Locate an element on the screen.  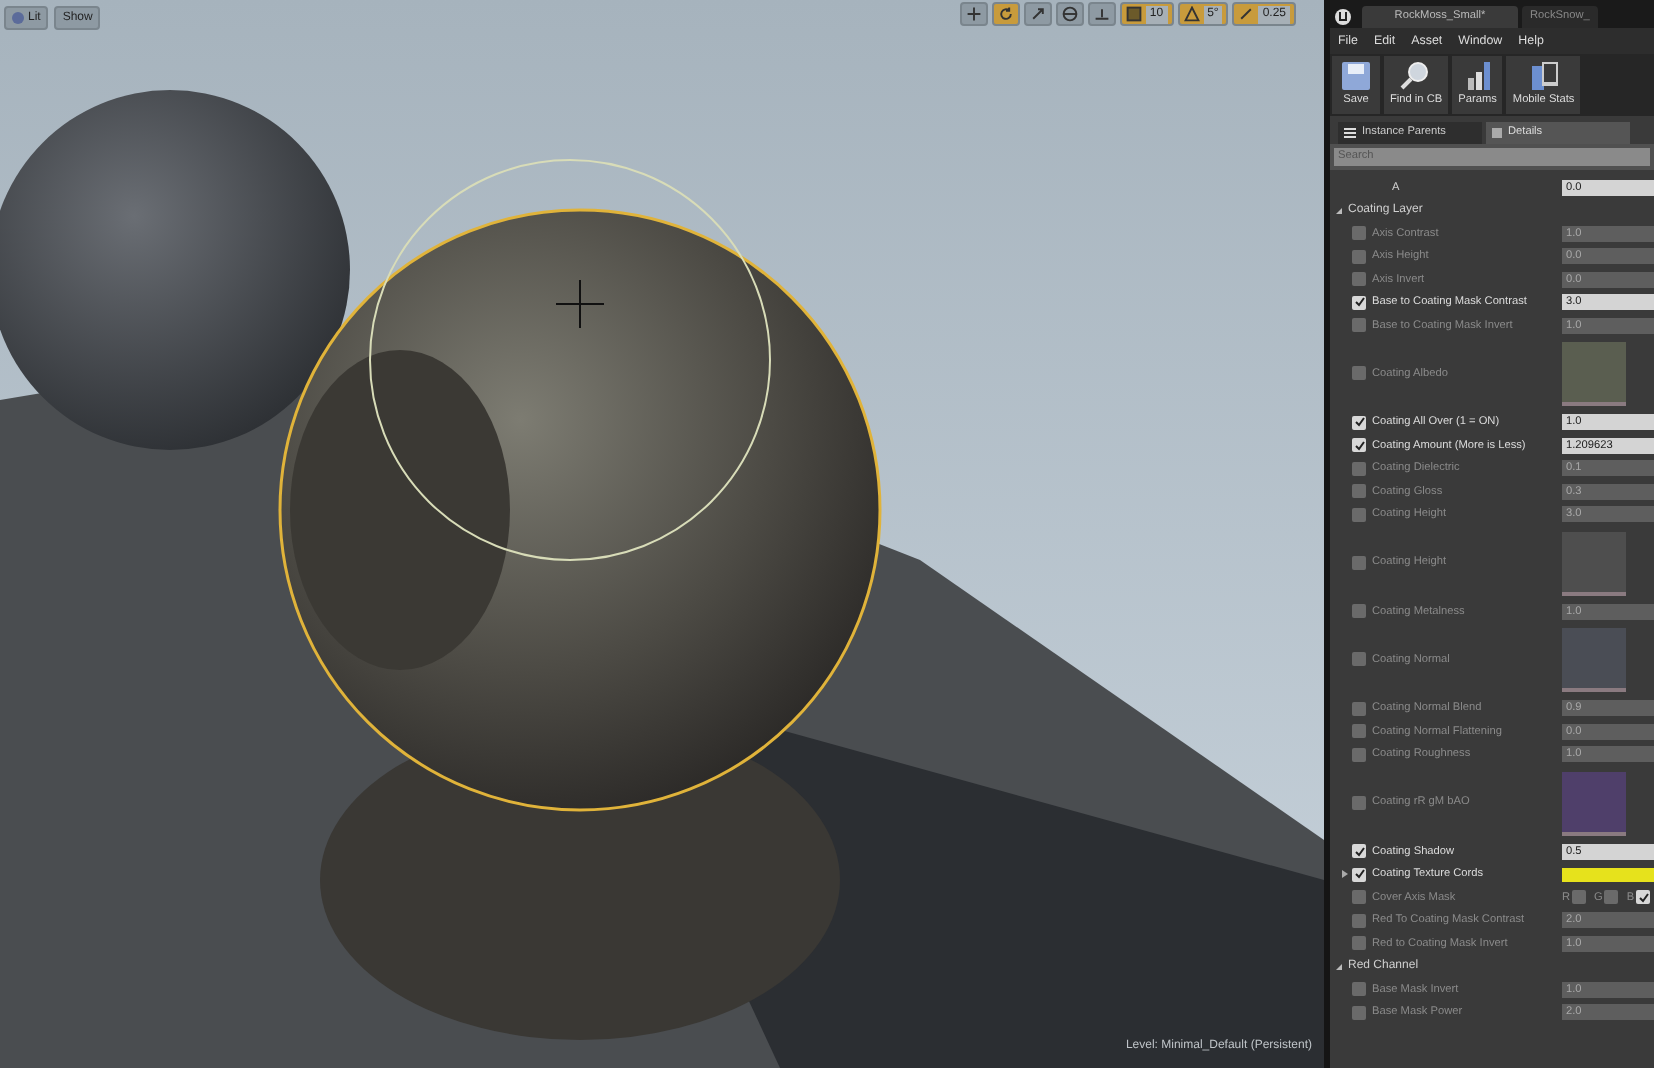
rotate-icon is located at coordinates (1005, 14).